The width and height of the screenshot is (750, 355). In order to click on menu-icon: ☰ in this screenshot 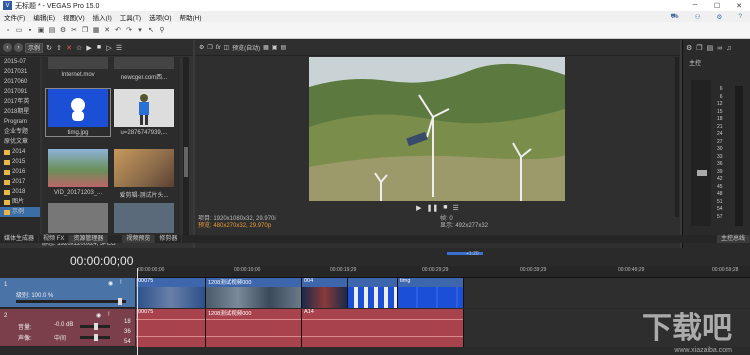, I will do `click(456, 209)`.